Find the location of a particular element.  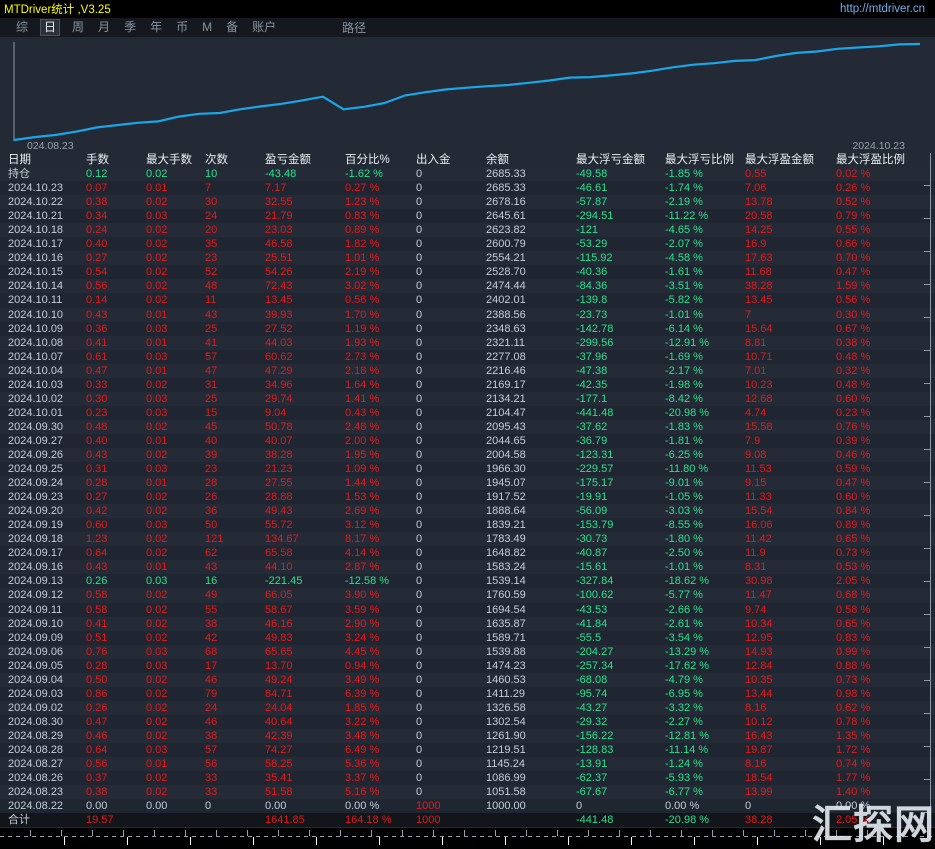

menu-item-季: 季 is located at coordinates (130, 27).